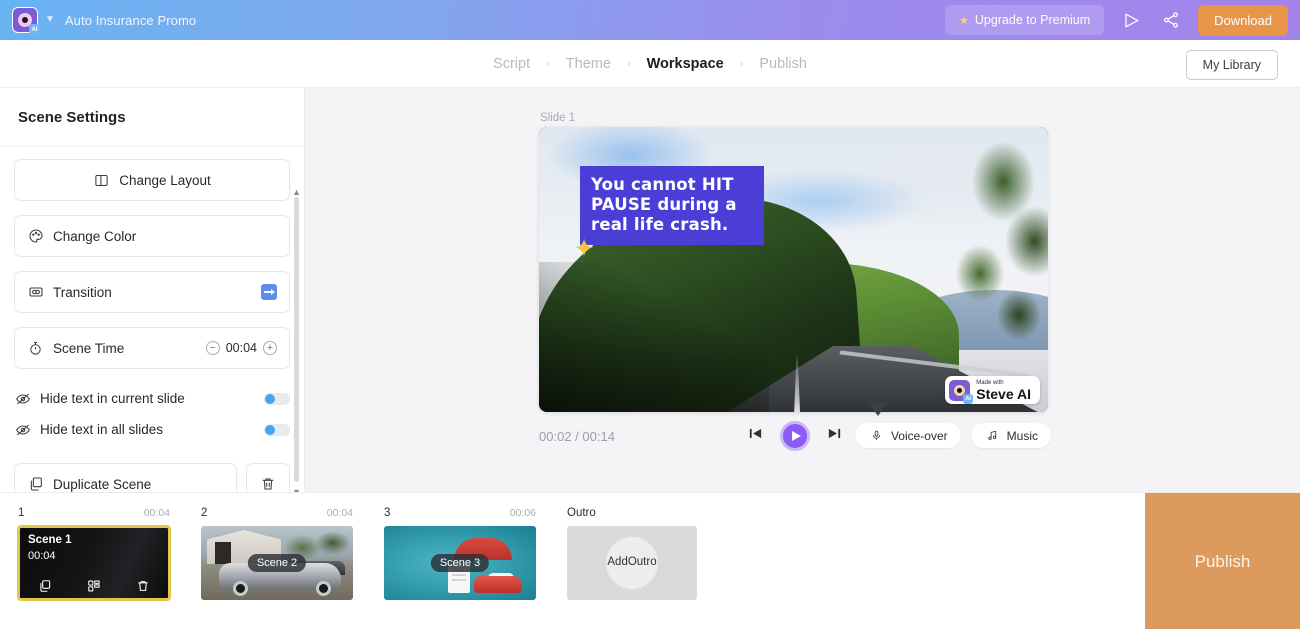  What do you see at coordinates (240, 588) in the screenshot?
I see `car-wheel-front` at bounding box center [240, 588].